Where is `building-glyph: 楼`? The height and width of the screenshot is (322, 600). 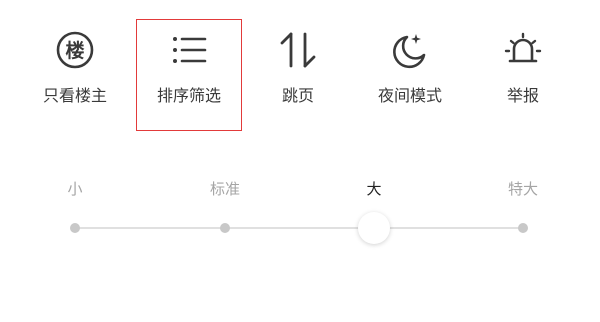
building-glyph: 楼 is located at coordinates (74, 50).